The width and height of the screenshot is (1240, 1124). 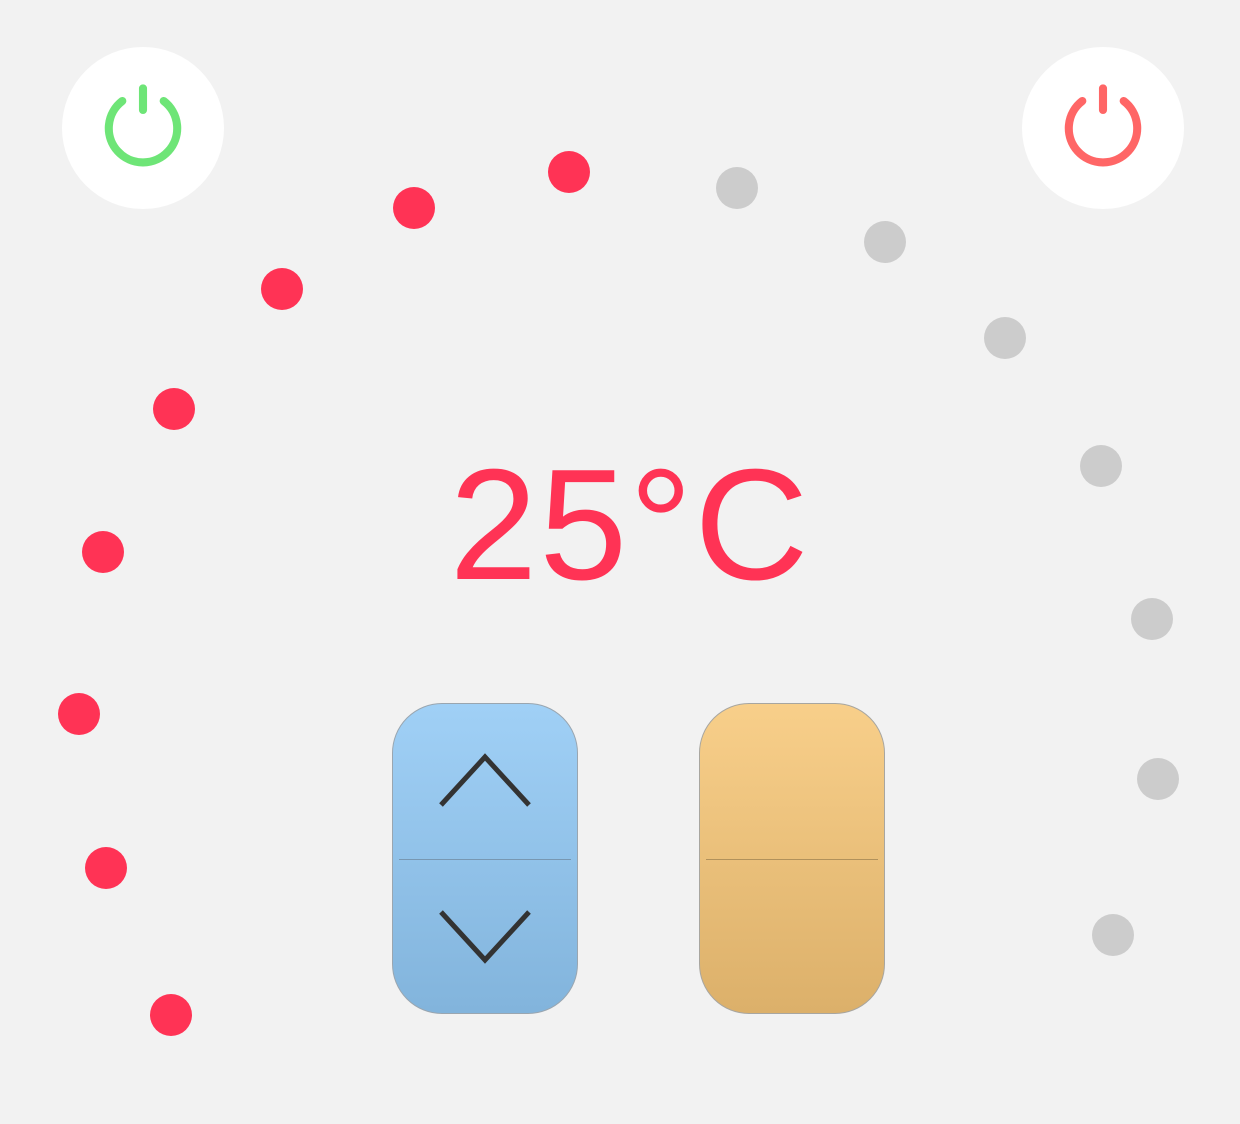 I want to click on decrease-button, so click(x=485, y=936).